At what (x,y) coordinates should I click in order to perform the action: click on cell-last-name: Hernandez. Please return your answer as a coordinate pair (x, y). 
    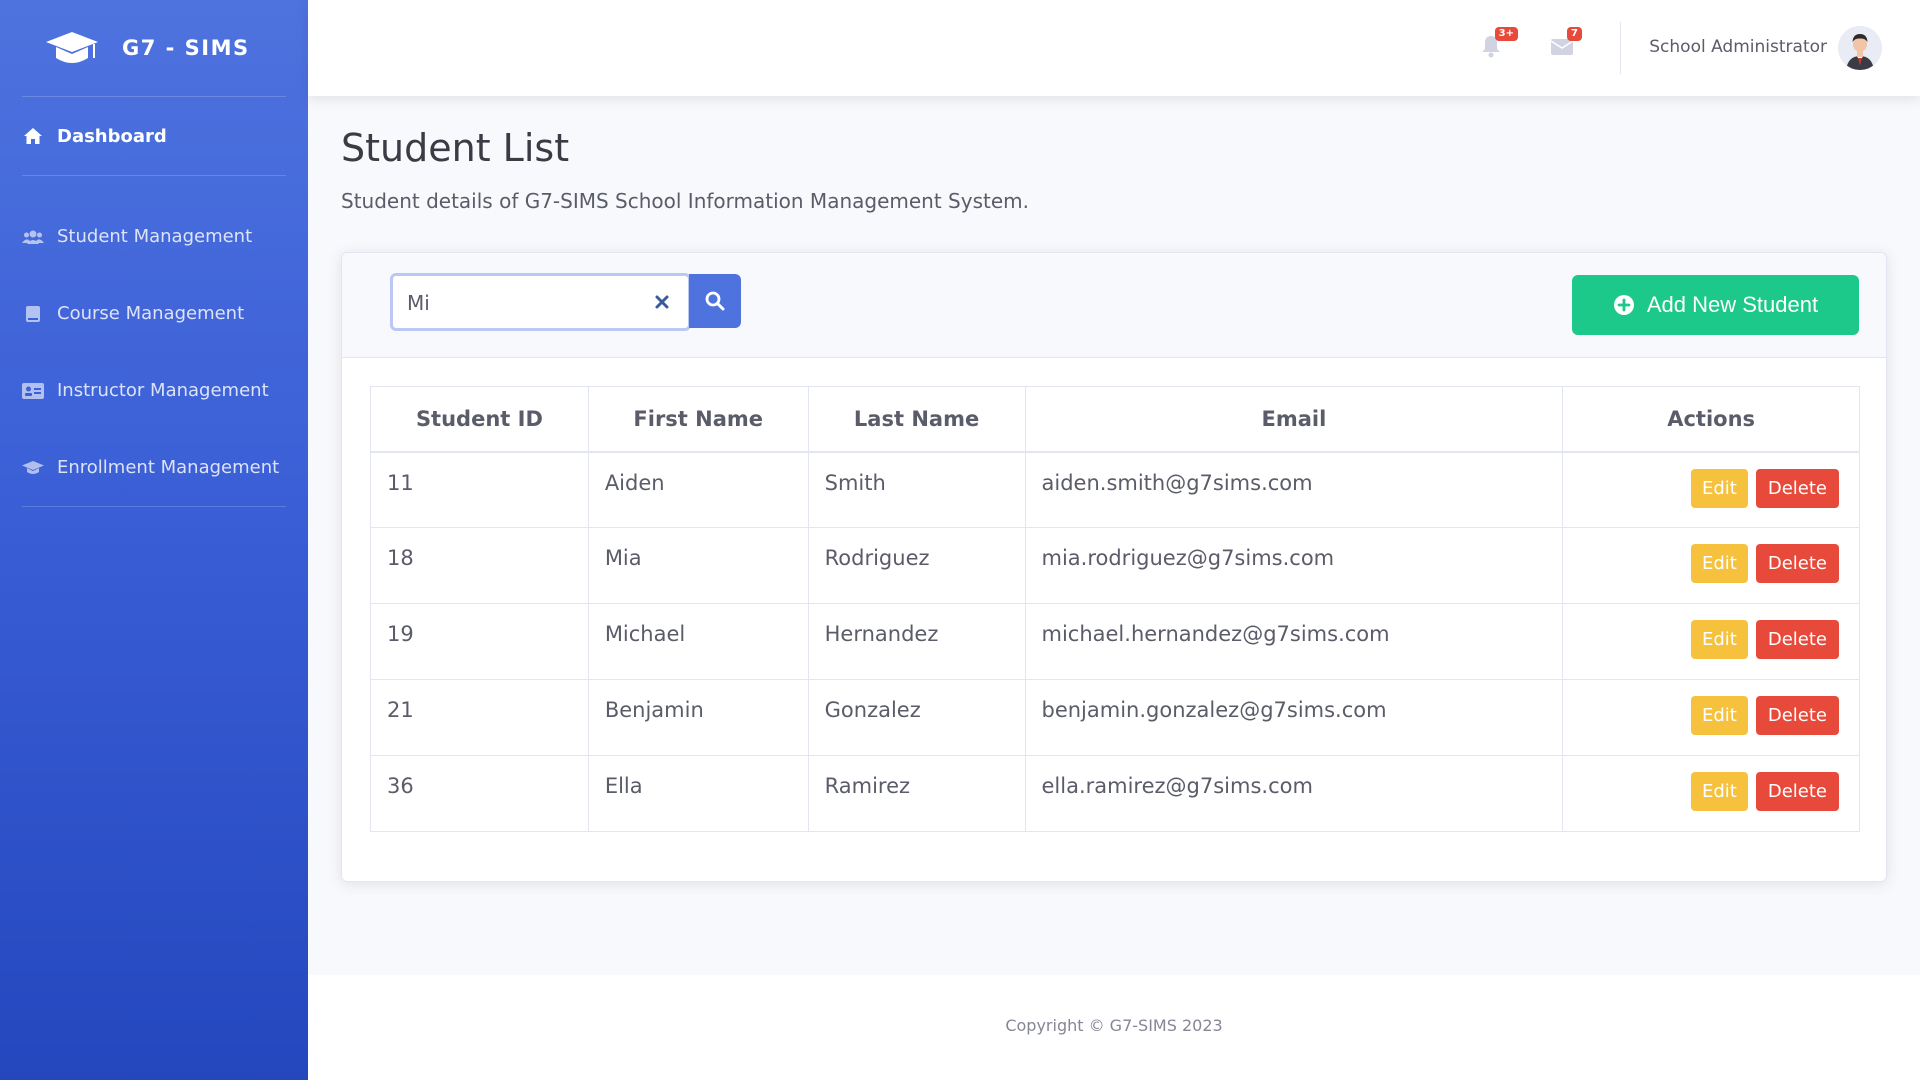
    Looking at the image, I should click on (916, 641).